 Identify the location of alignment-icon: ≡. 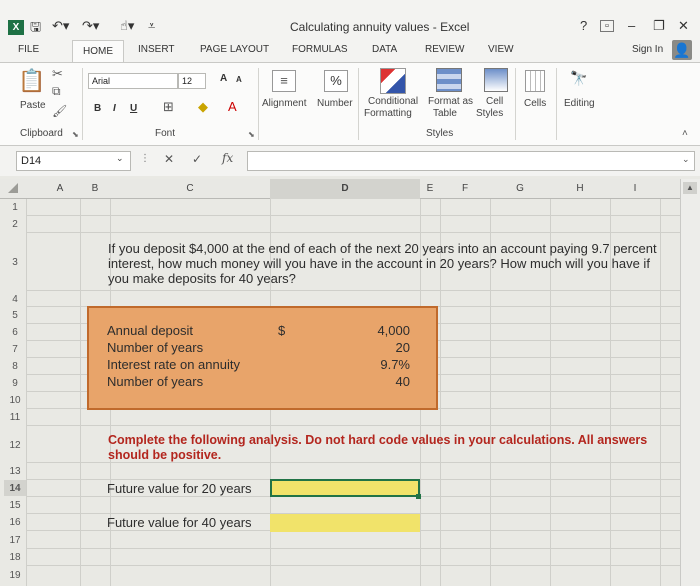
(284, 81).